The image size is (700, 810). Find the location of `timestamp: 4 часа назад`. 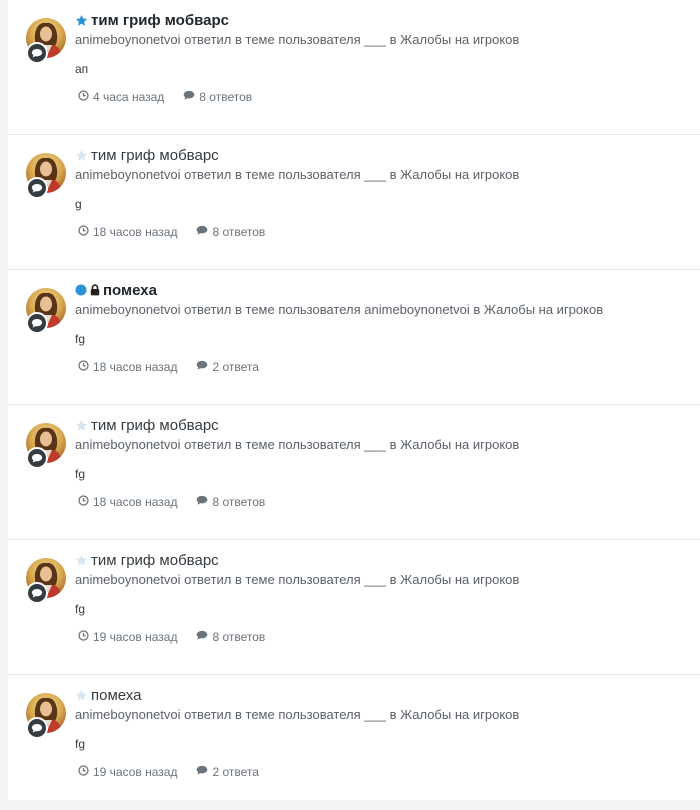

timestamp: 4 часа назад is located at coordinates (121, 97).